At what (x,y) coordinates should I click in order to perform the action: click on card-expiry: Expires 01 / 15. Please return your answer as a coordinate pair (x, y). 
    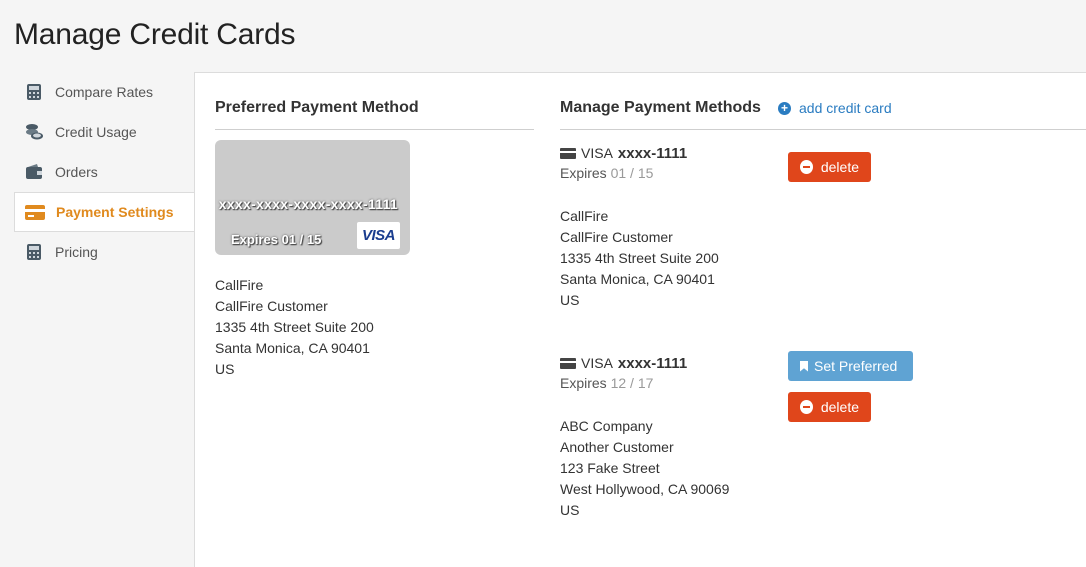
    Looking at the image, I should click on (276, 239).